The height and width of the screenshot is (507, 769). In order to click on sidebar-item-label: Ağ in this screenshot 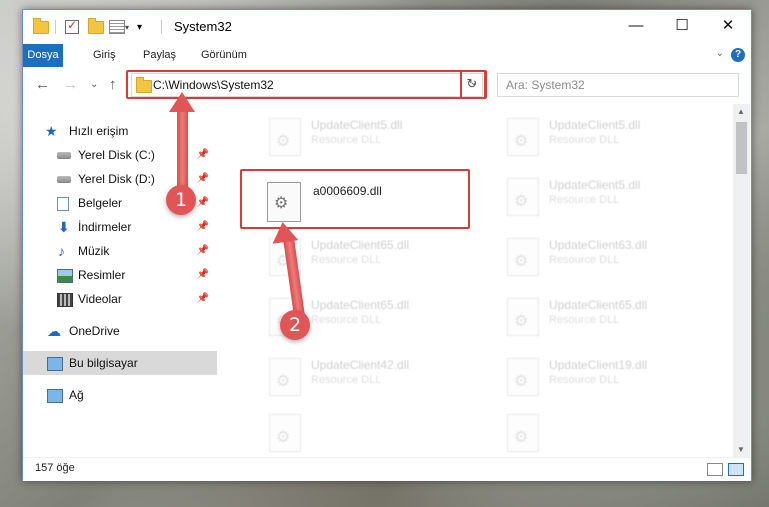, I will do `click(76, 395)`.